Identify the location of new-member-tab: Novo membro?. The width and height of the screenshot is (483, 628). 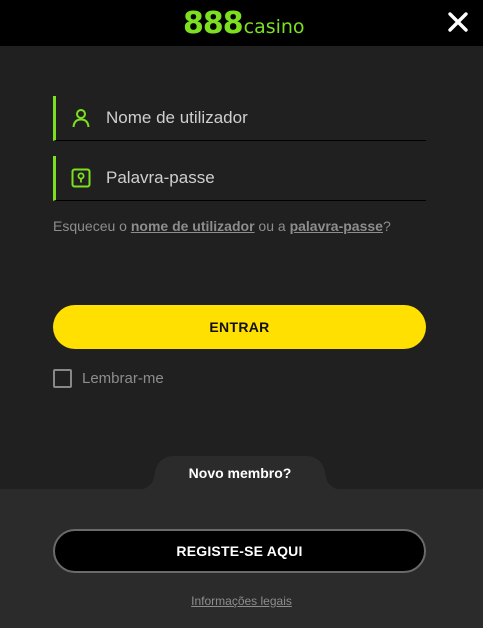
(240, 473).